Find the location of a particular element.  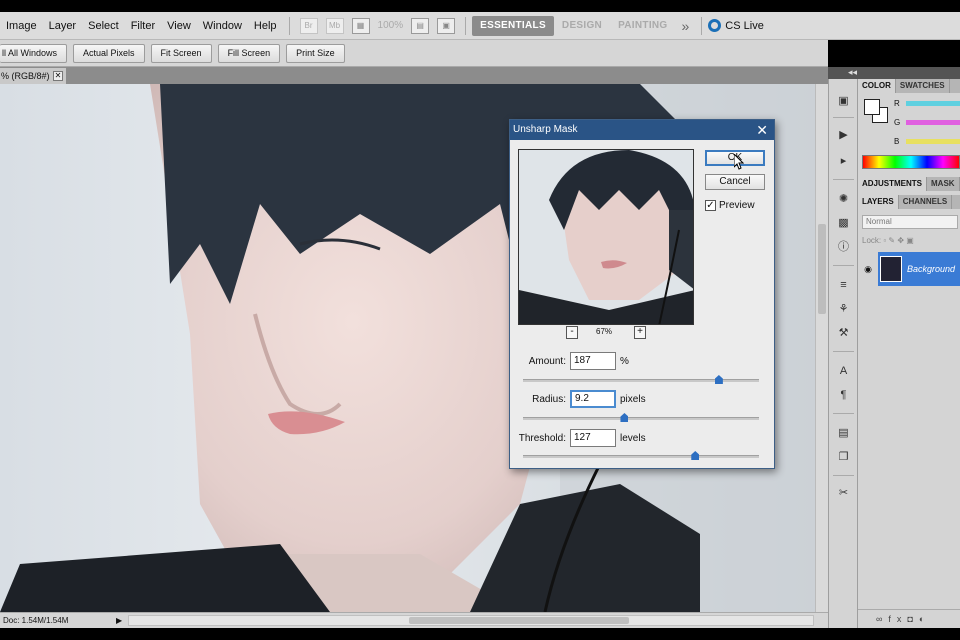

blue-channel-slider: B is located at coordinates (927, 141).